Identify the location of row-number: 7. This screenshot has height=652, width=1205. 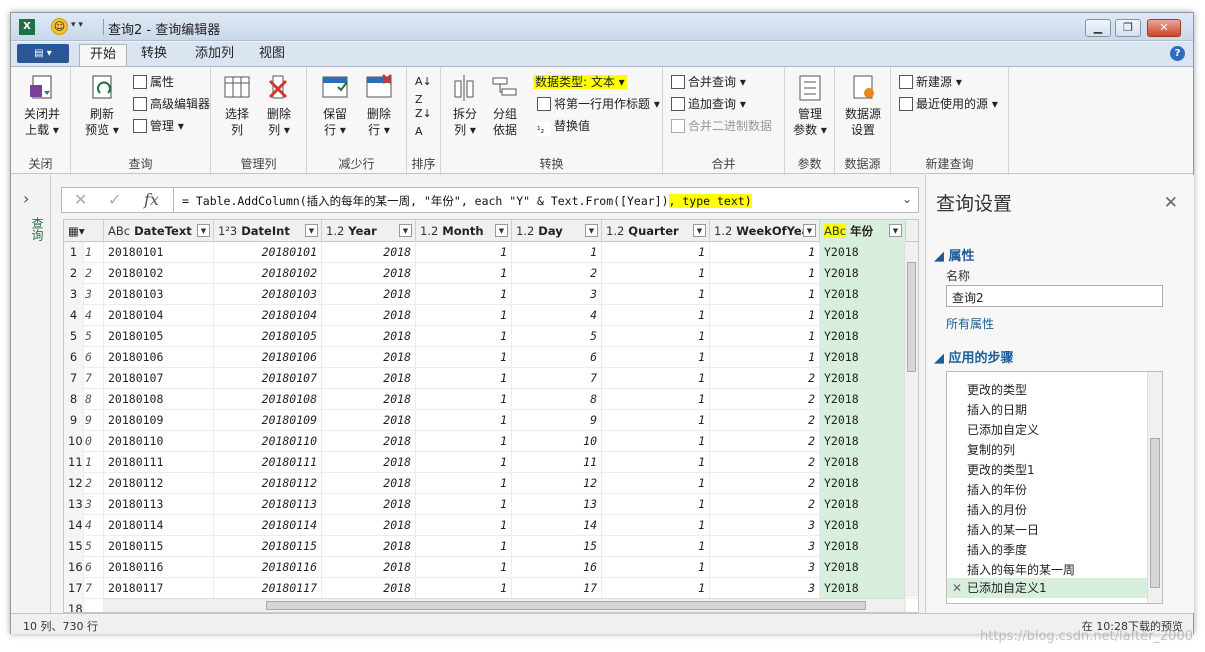
(74, 378).